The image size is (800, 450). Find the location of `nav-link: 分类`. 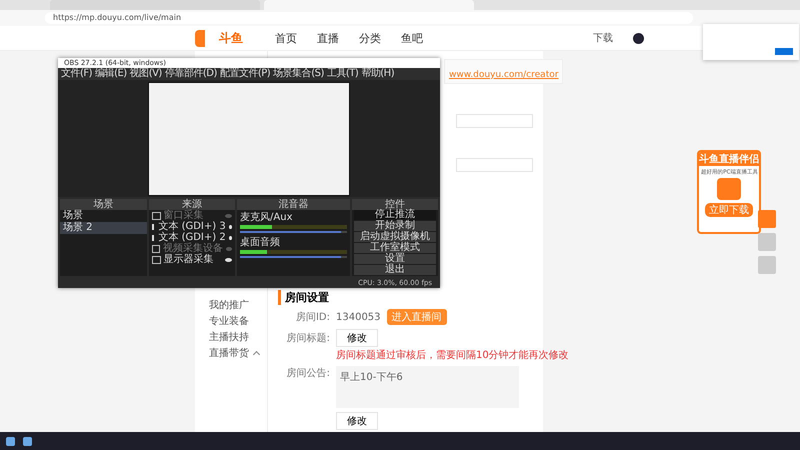

nav-link: 分类 is located at coordinates (370, 38).